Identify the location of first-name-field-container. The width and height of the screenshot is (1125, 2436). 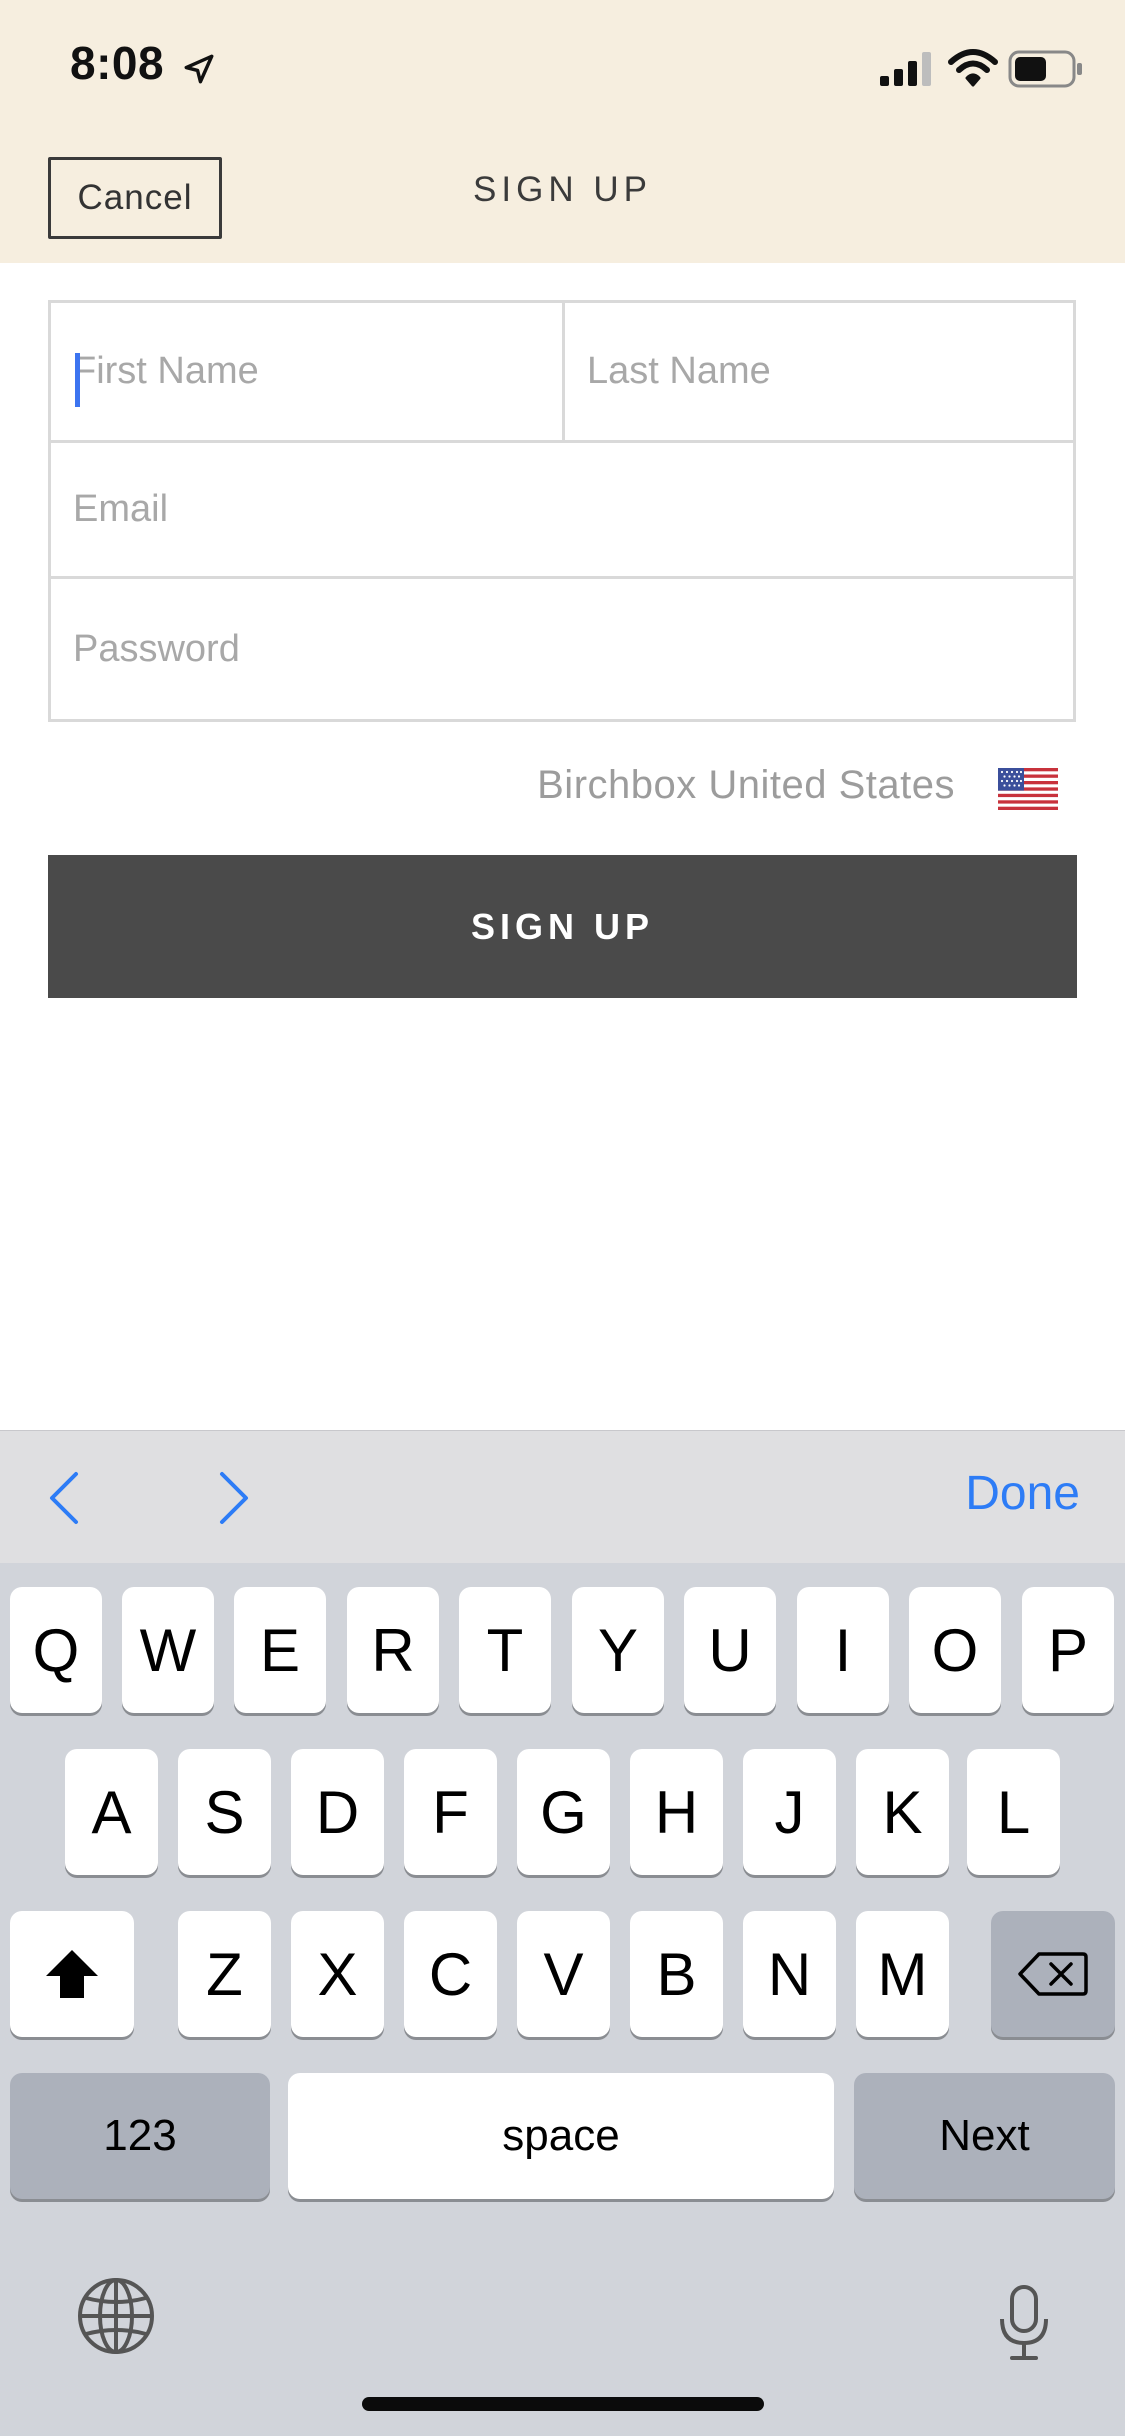
(308, 373).